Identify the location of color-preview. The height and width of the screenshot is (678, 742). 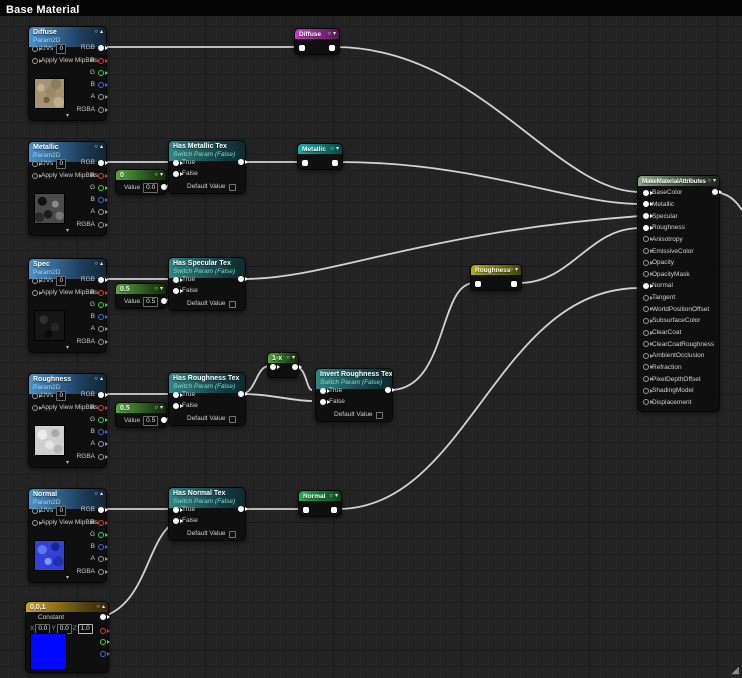
(48, 651).